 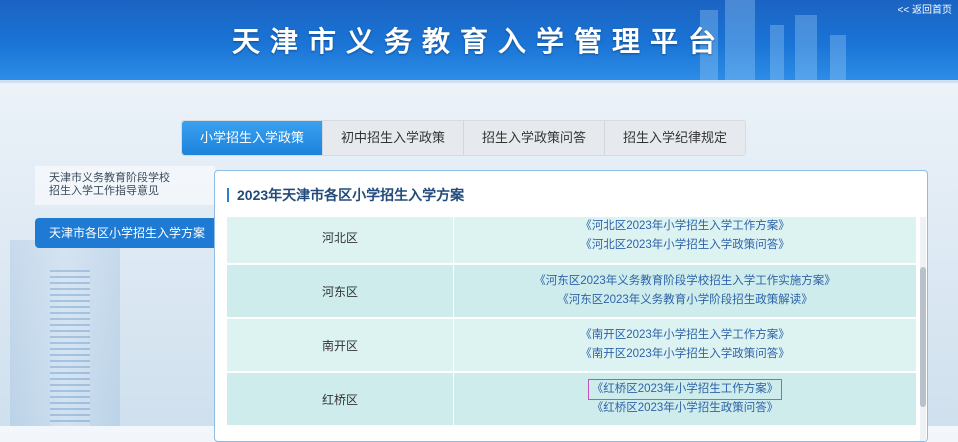 What do you see at coordinates (685, 300) in the screenshot?
I see `document-link: 《河东区2023年义务教育小学阶段招生政策解读》` at bounding box center [685, 300].